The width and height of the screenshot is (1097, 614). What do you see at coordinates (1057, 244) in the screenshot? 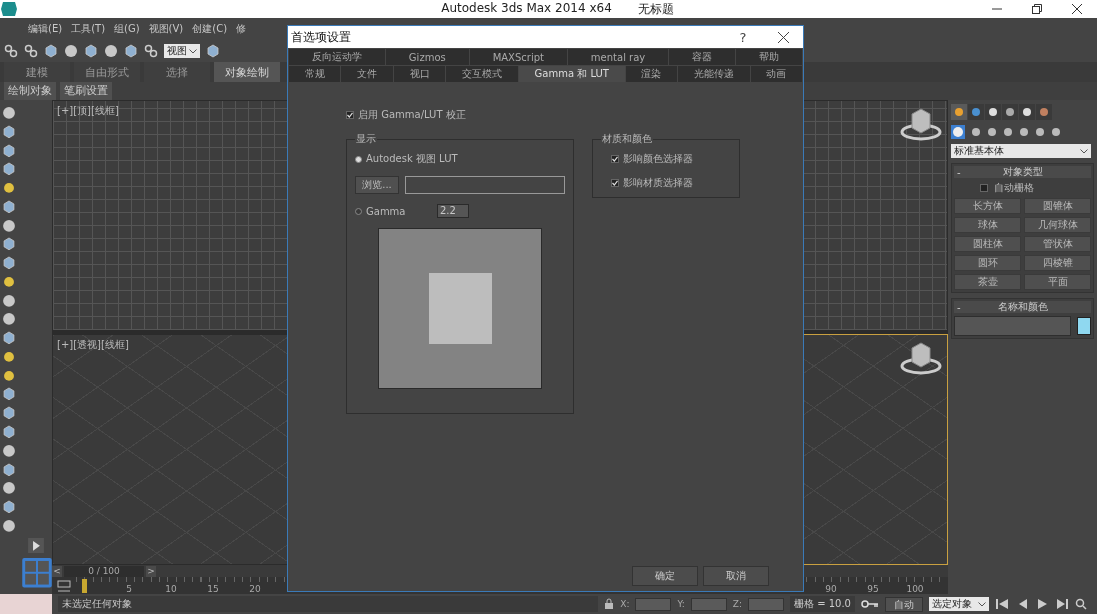
I see `primitive-button: 管状体` at bounding box center [1057, 244].